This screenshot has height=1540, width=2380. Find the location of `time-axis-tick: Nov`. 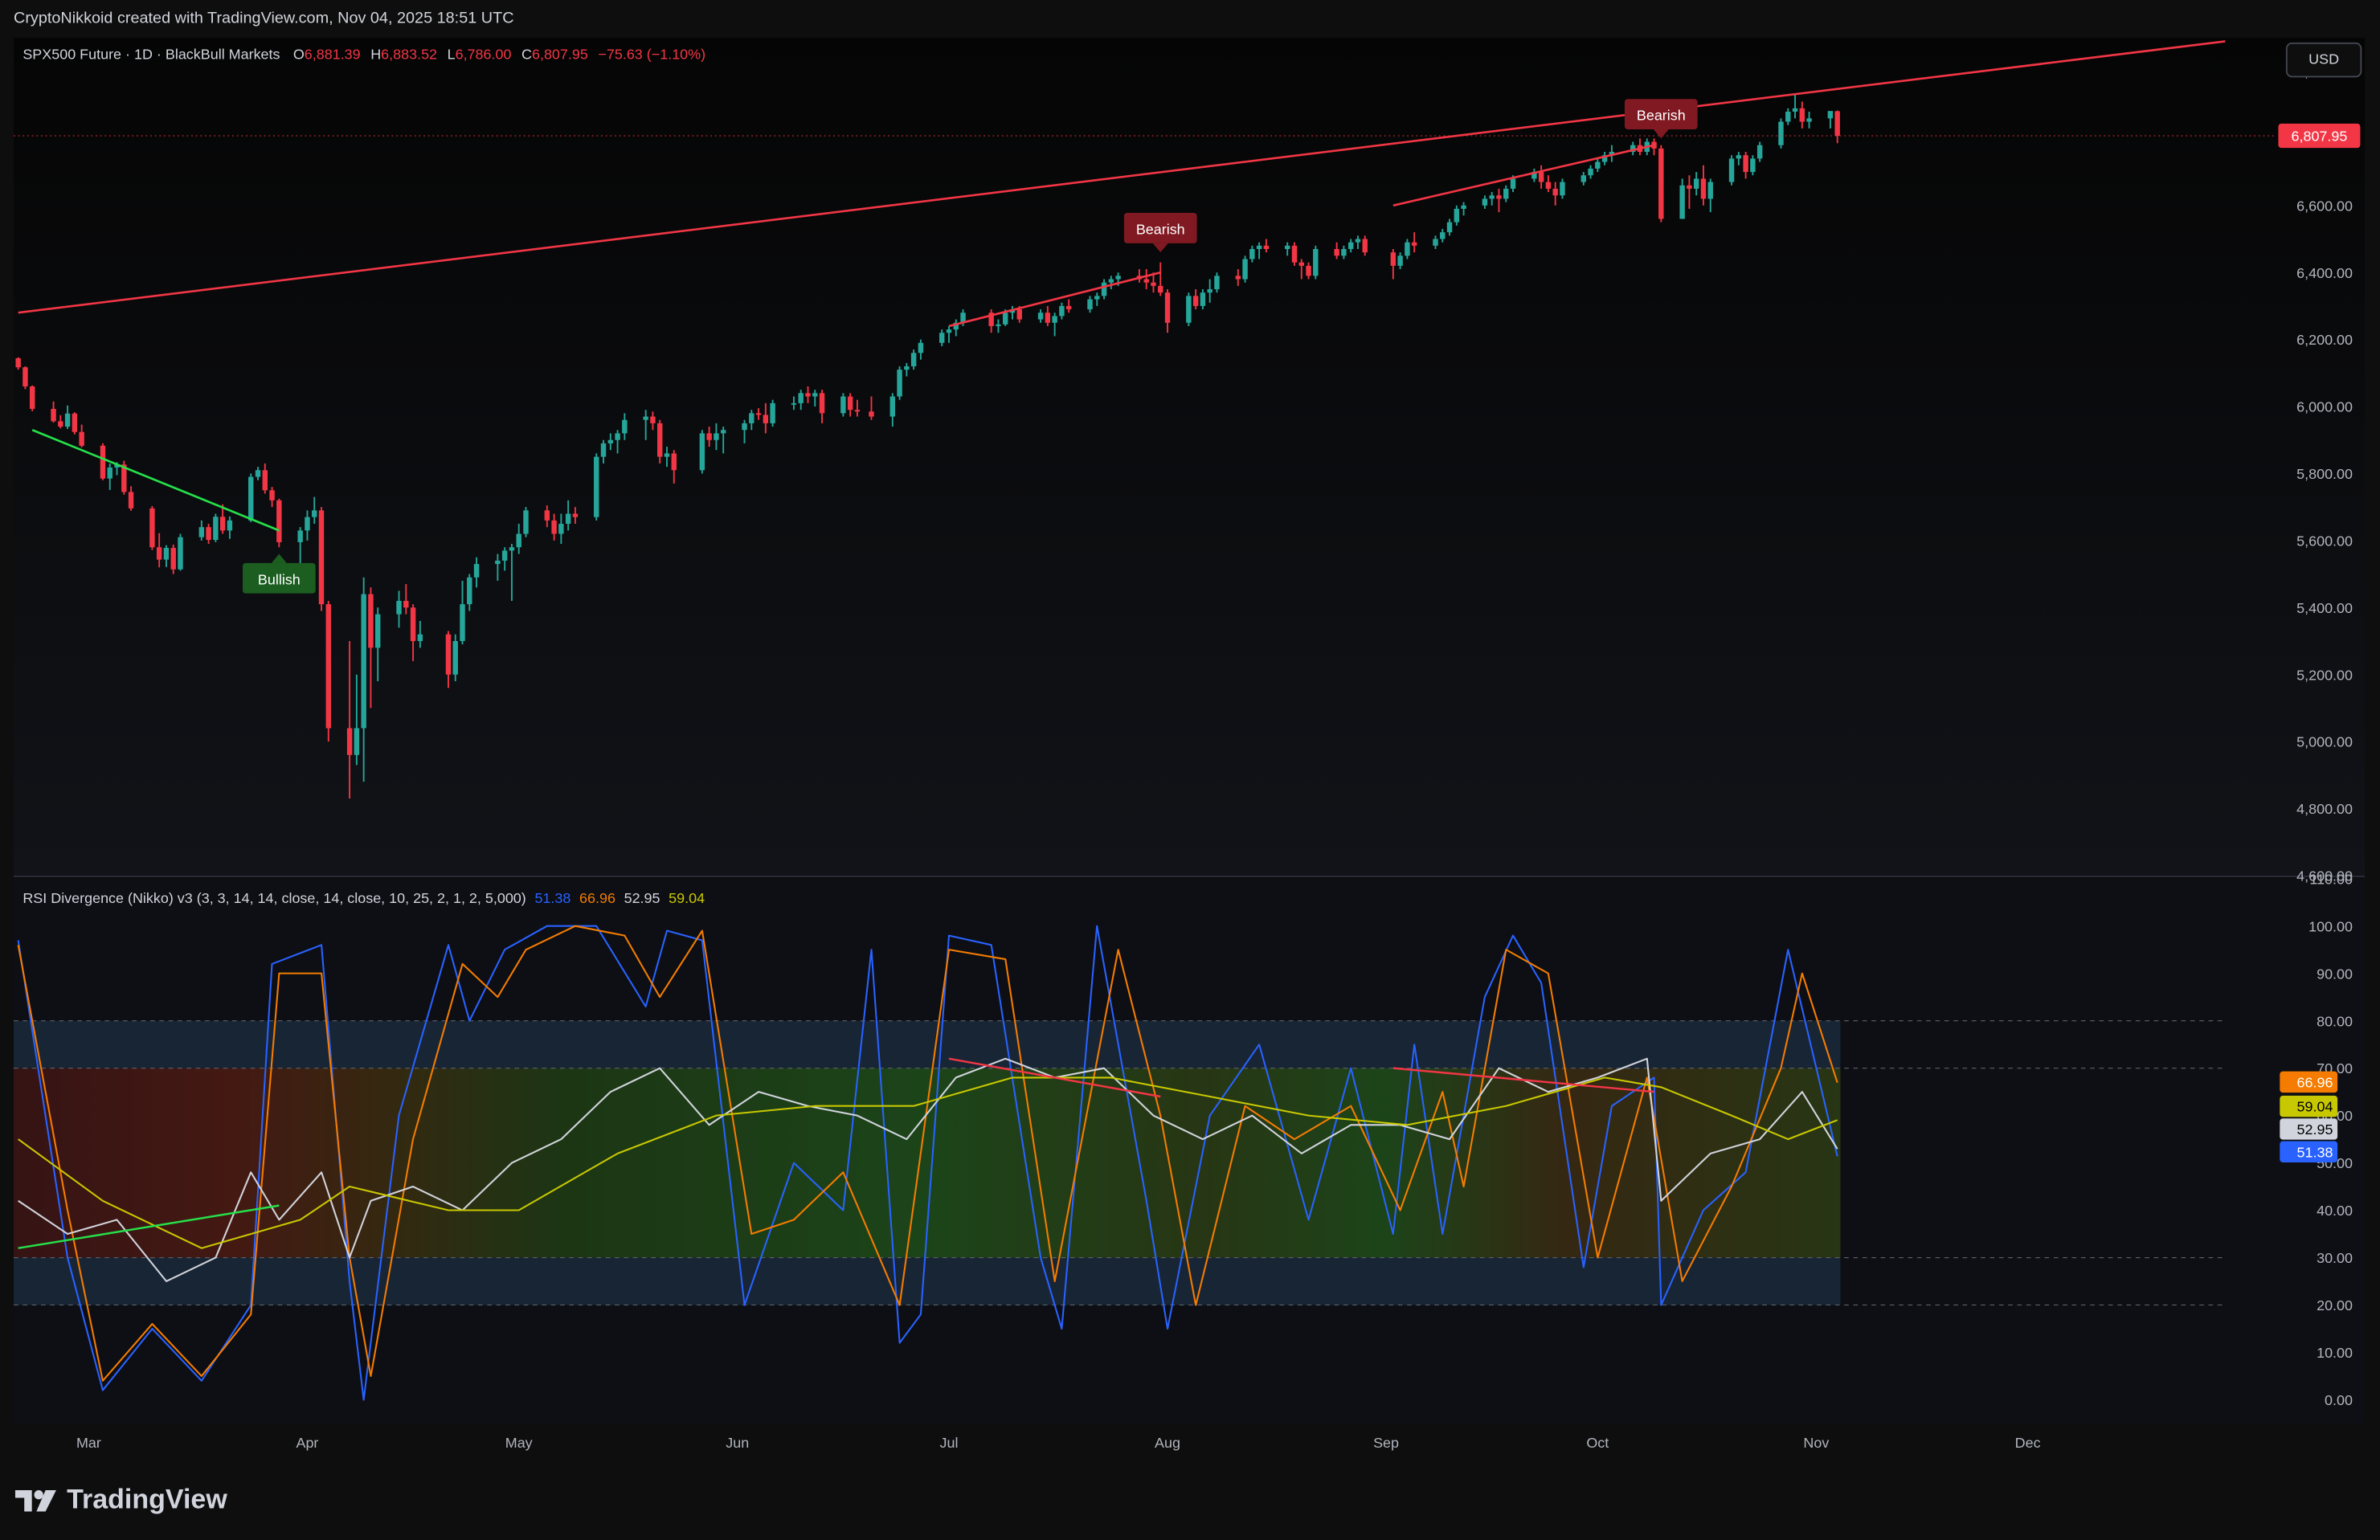

time-axis-tick: Nov is located at coordinates (1816, 1443).